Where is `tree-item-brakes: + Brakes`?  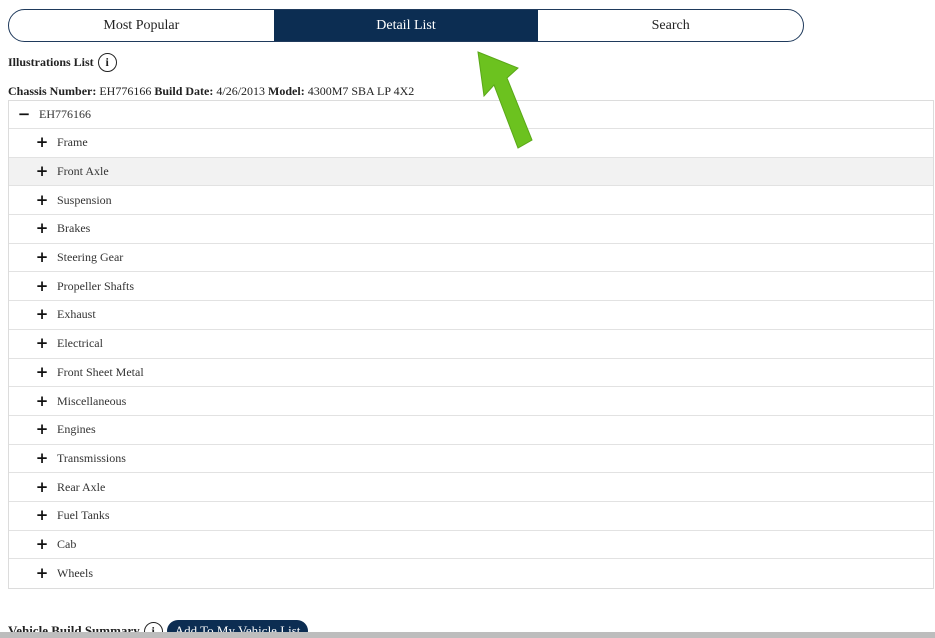
tree-item-brakes: + Brakes is located at coordinates (471, 229).